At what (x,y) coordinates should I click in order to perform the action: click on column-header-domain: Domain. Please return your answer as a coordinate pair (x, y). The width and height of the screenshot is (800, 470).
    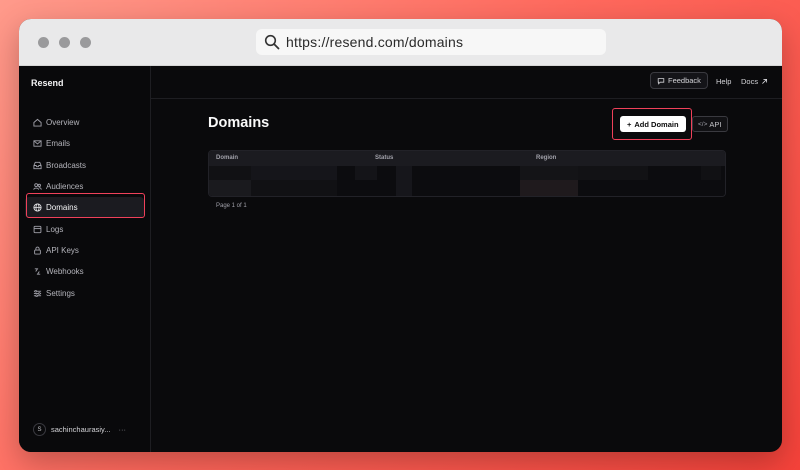
    Looking at the image, I should click on (227, 158).